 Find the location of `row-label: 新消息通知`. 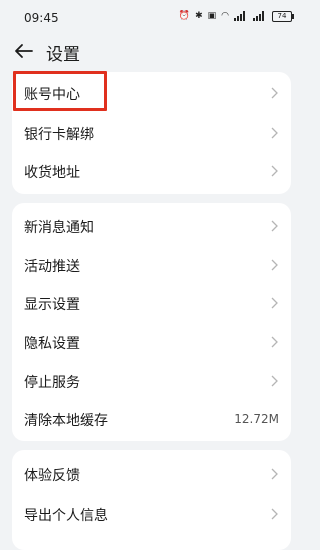

row-label: 新消息通知 is located at coordinates (59, 228).